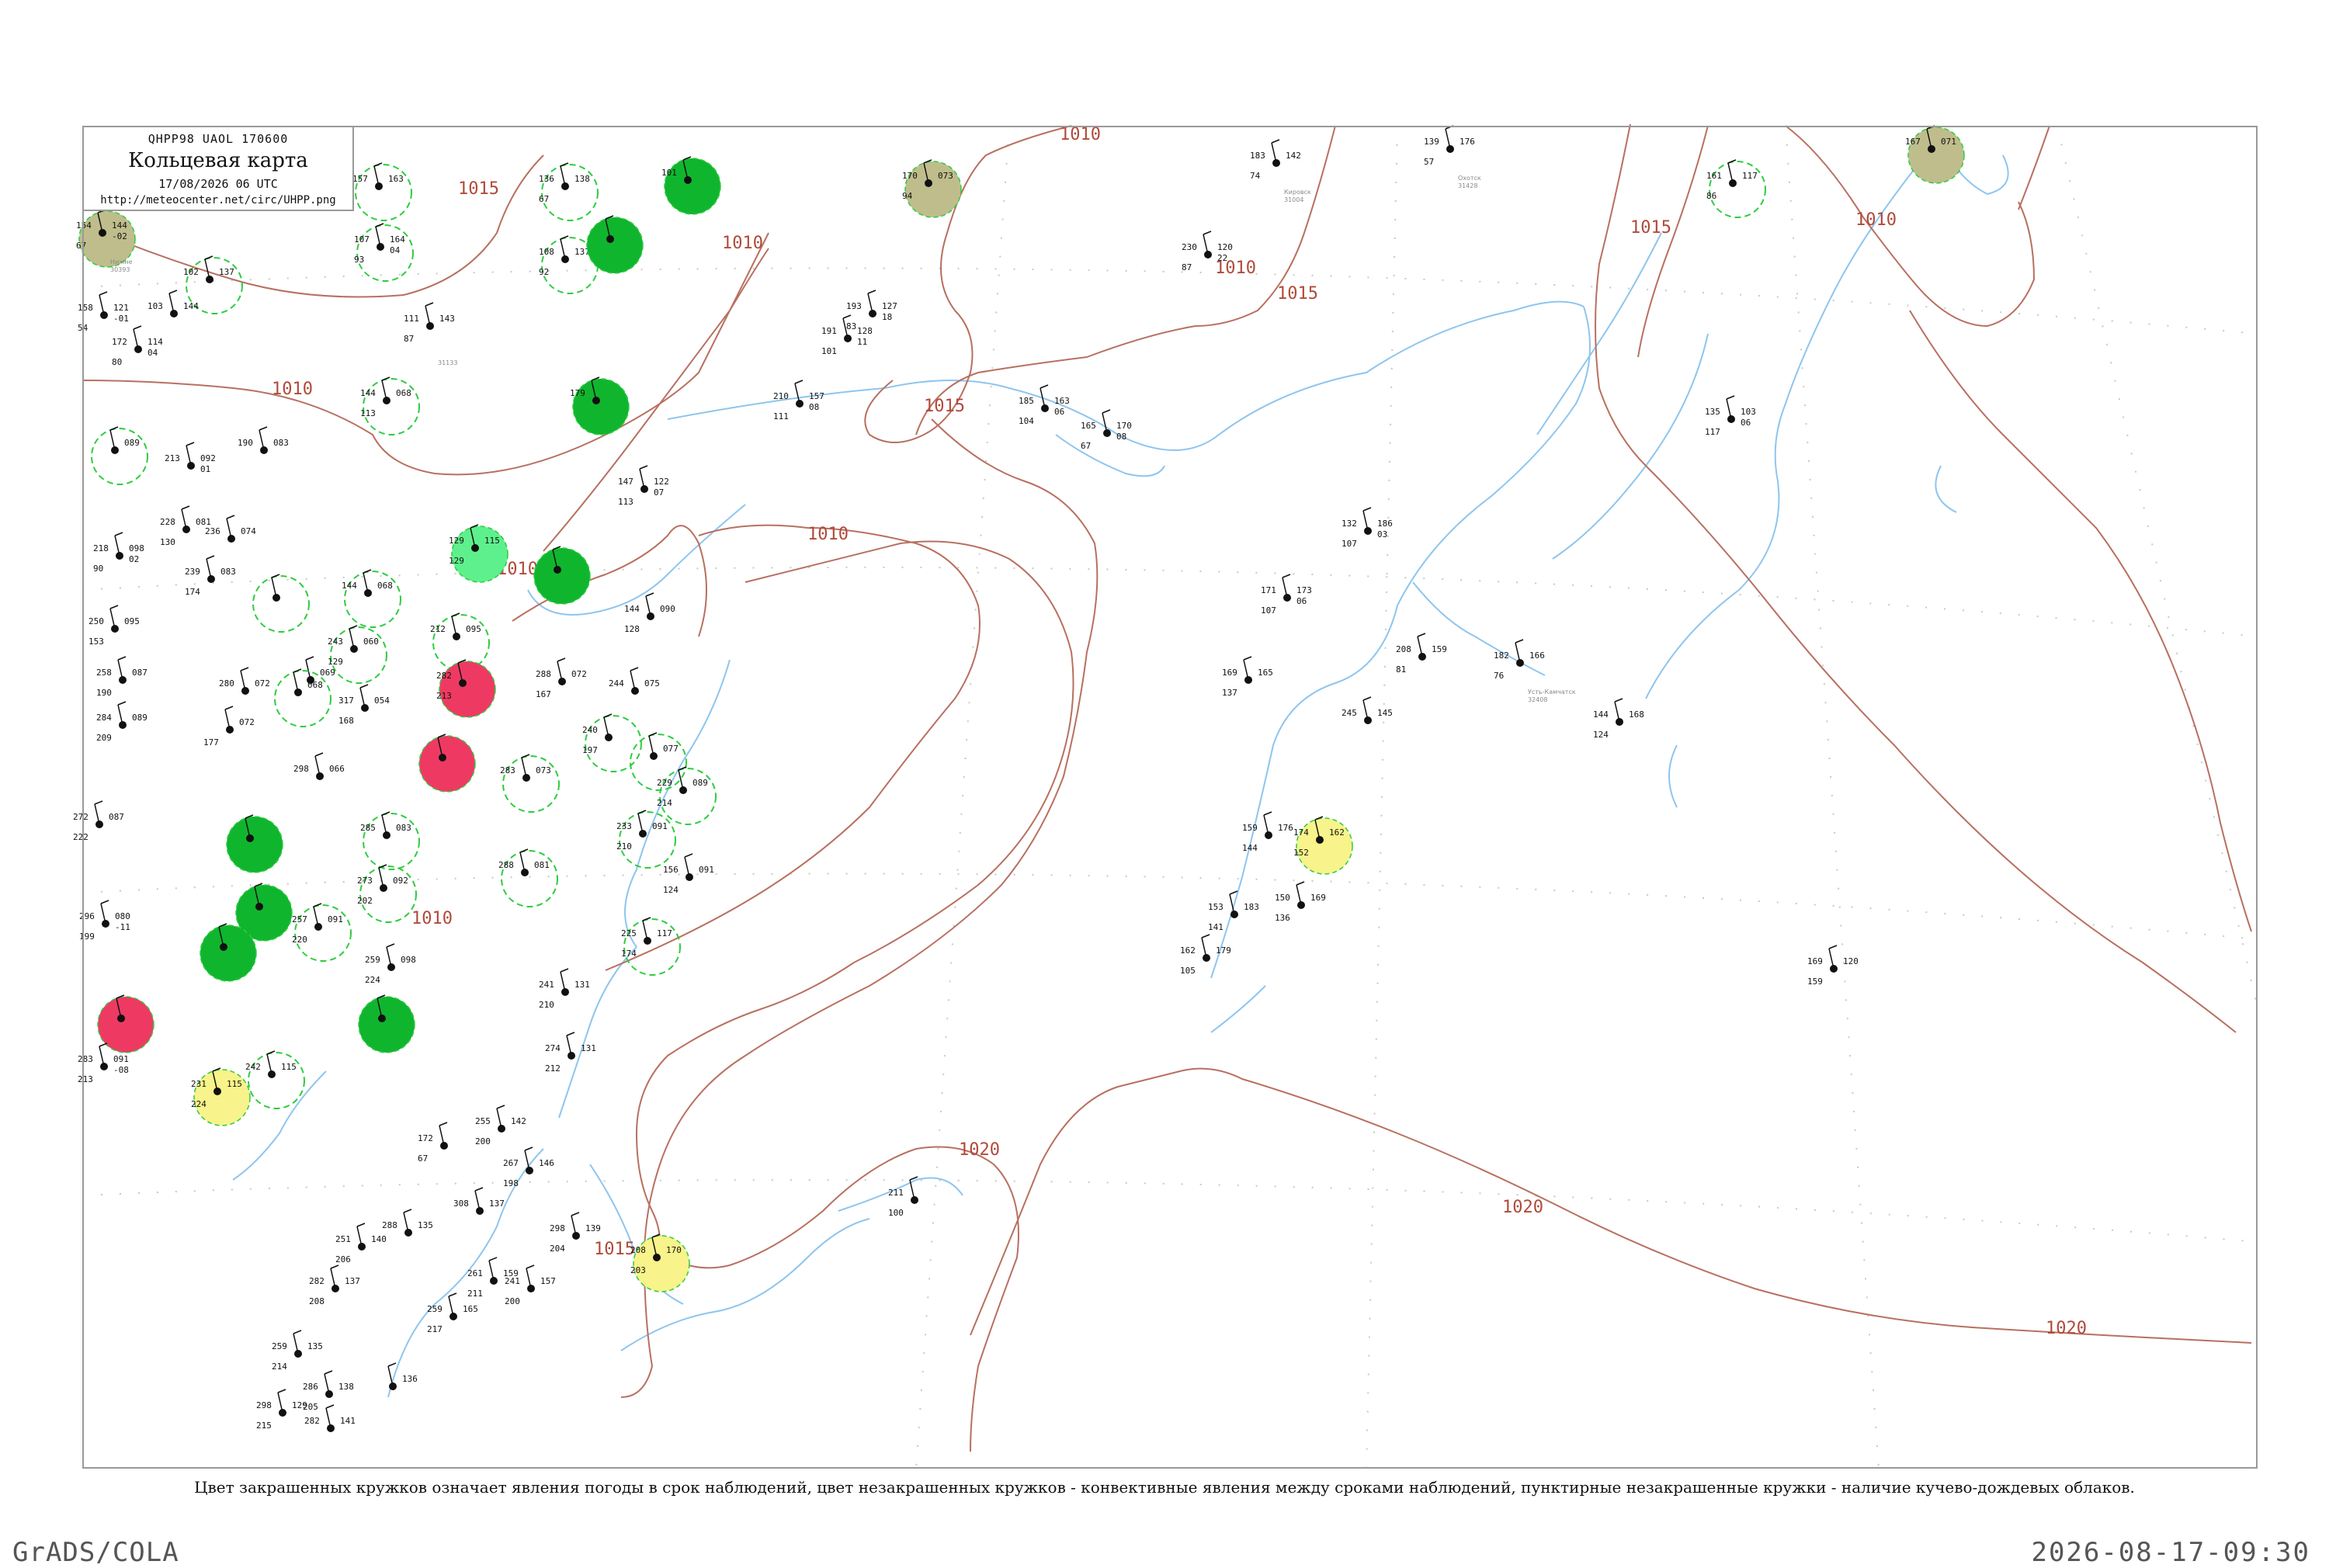 This screenshot has width=2329, height=1568. What do you see at coordinates (2170, 1552) in the screenshot?
I see `footer-timestamp: 2026-08-17-09:30` at bounding box center [2170, 1552].